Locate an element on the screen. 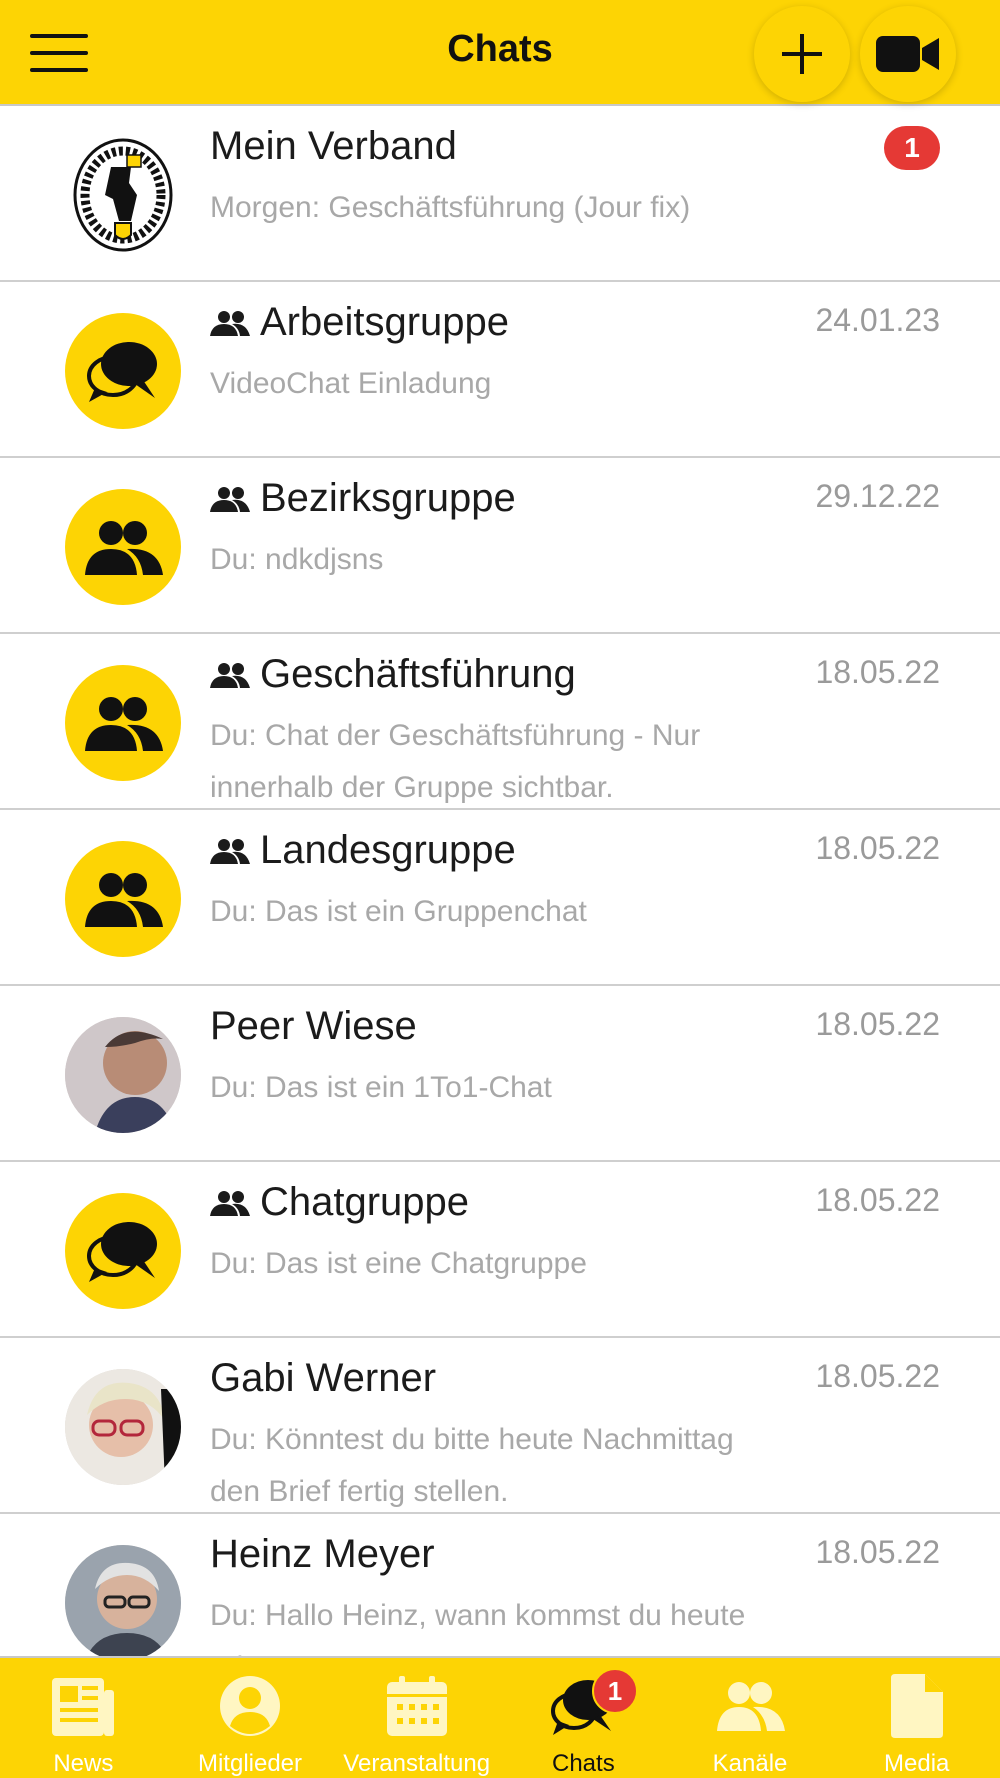 This screenshot has width=1000, height=1778. chat-preview: Morgen: Geschäftsführung (Jour fix) is located at coordinates (450, 207).